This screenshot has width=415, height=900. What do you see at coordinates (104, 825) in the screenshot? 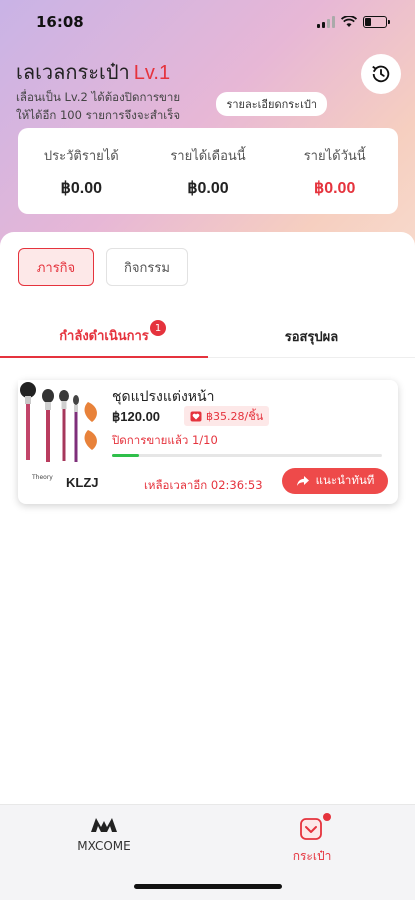
I see `mxcome-logo-icon` at bounding box center [104, 825].